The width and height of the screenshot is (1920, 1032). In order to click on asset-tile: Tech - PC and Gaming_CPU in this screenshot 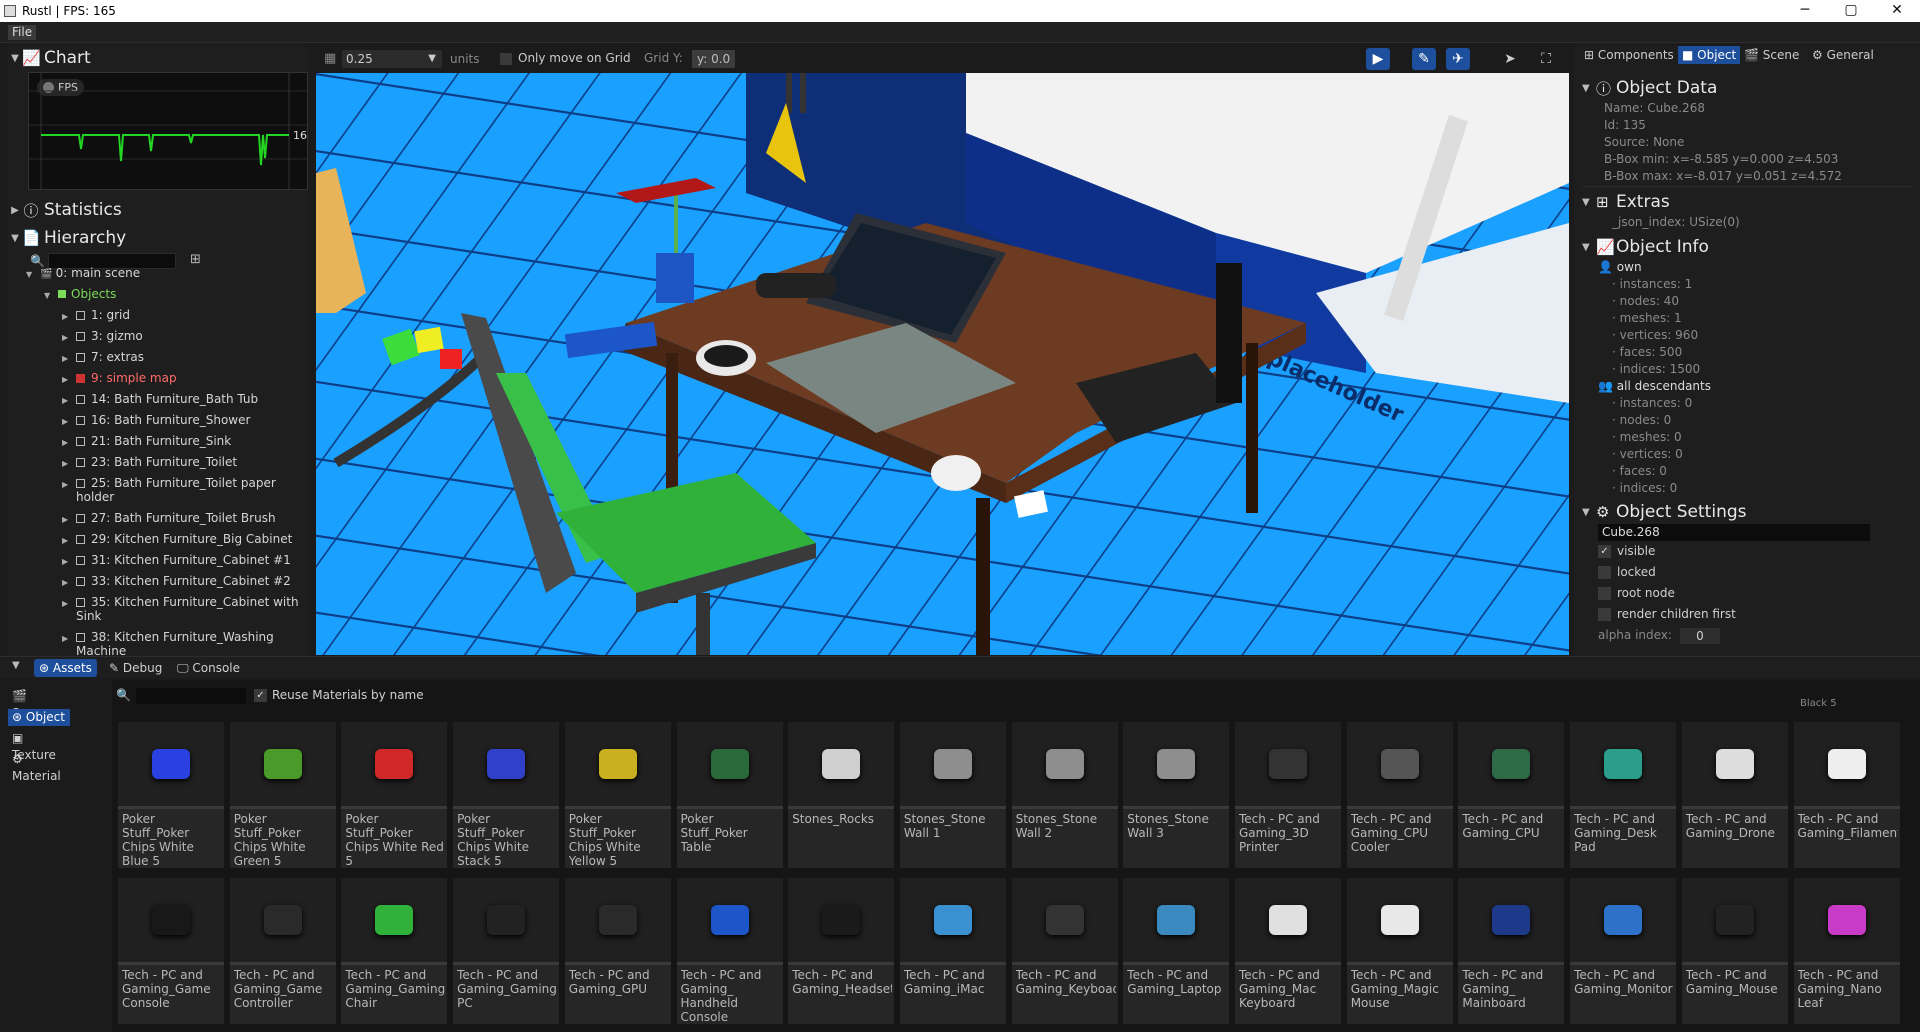, I will do `click(1511, 795)`.